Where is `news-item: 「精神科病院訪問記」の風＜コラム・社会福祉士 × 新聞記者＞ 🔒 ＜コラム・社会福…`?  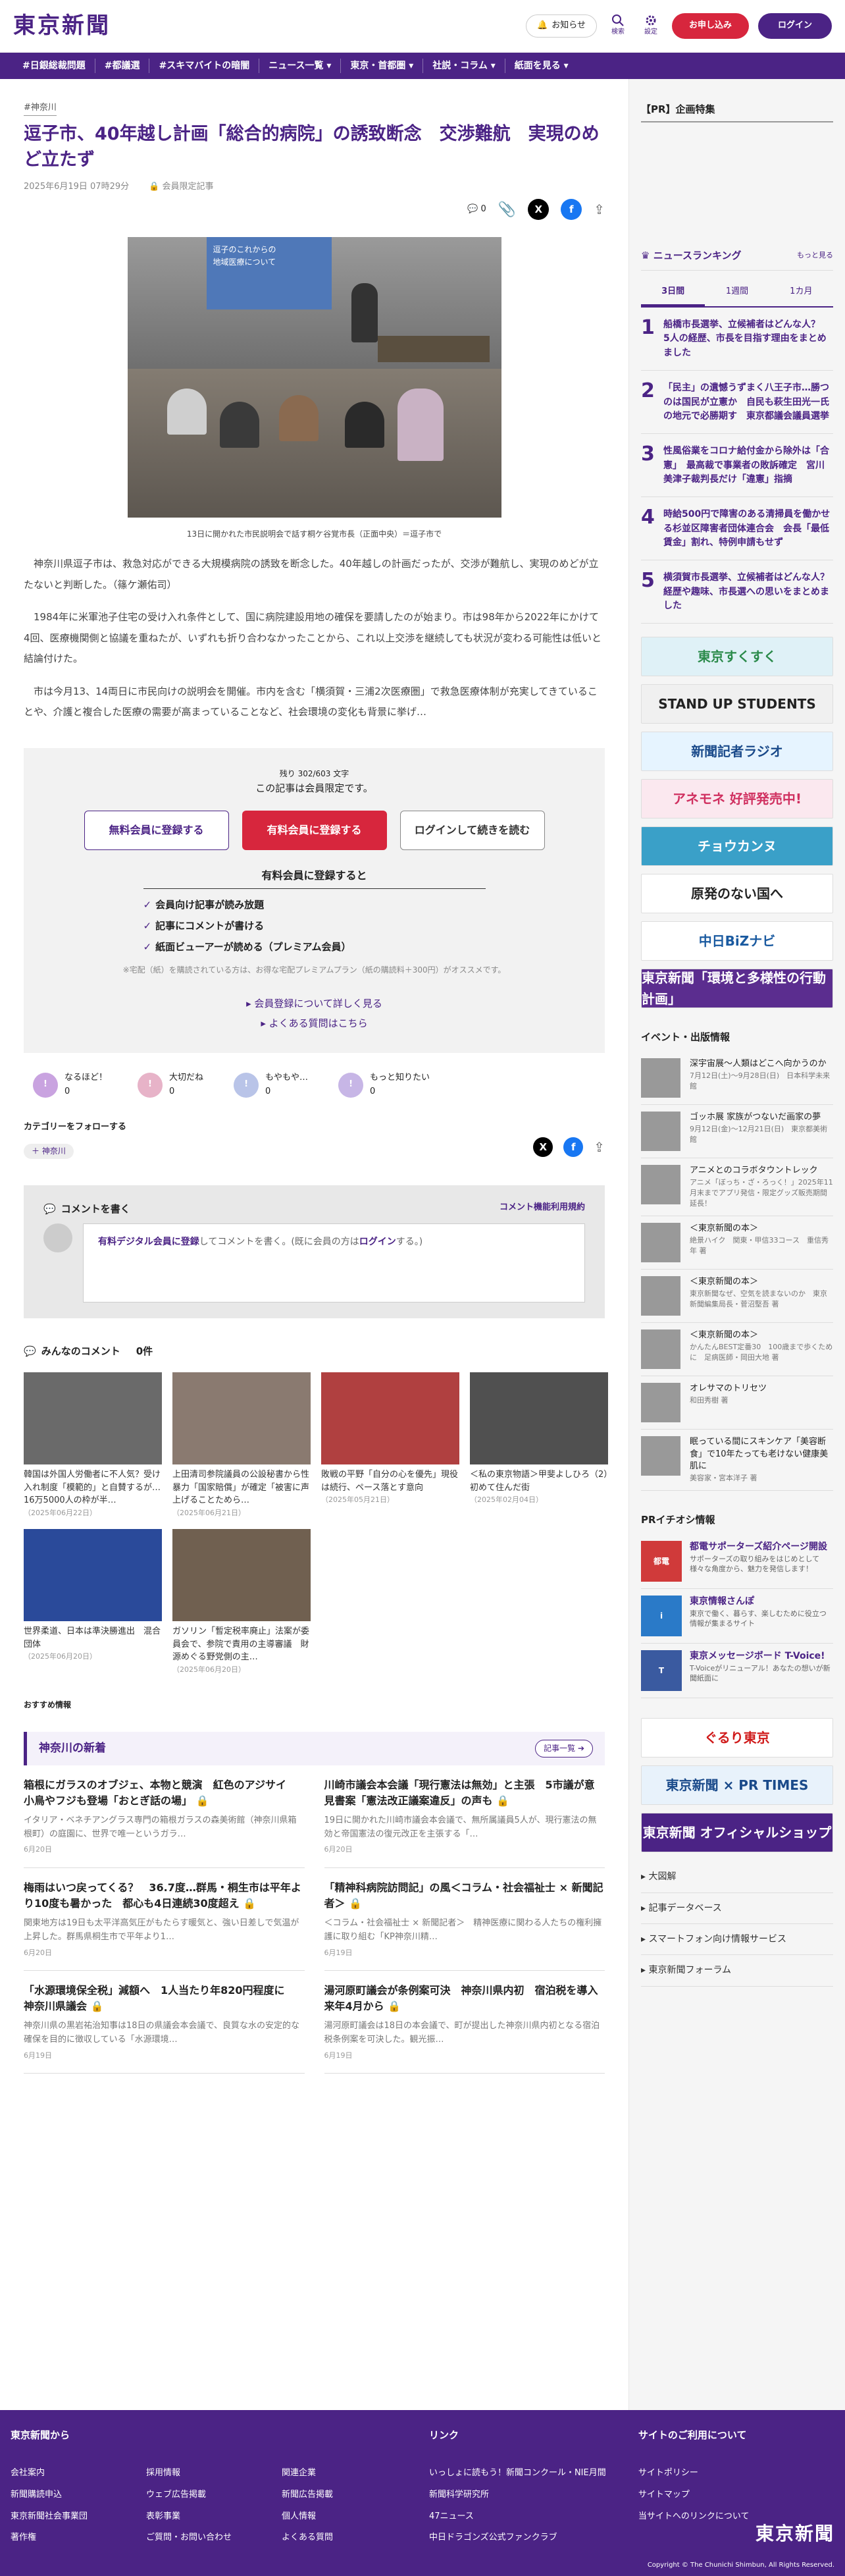 news-item: 「精神科病院訪問記」の風＜コラム・社会福祉士 × 新聞記者＞ 🔒 ＜コラム・社会福… is located at coordinates (465, 1920).